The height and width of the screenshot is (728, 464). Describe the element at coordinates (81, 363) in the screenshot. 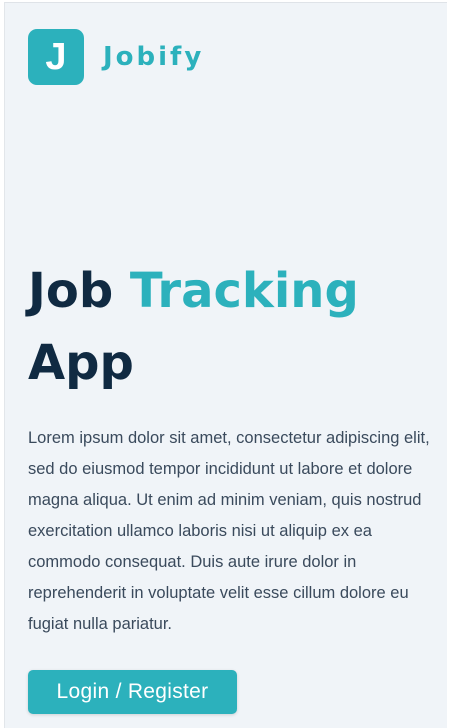

I see `hero-title-part2: App` at that location.